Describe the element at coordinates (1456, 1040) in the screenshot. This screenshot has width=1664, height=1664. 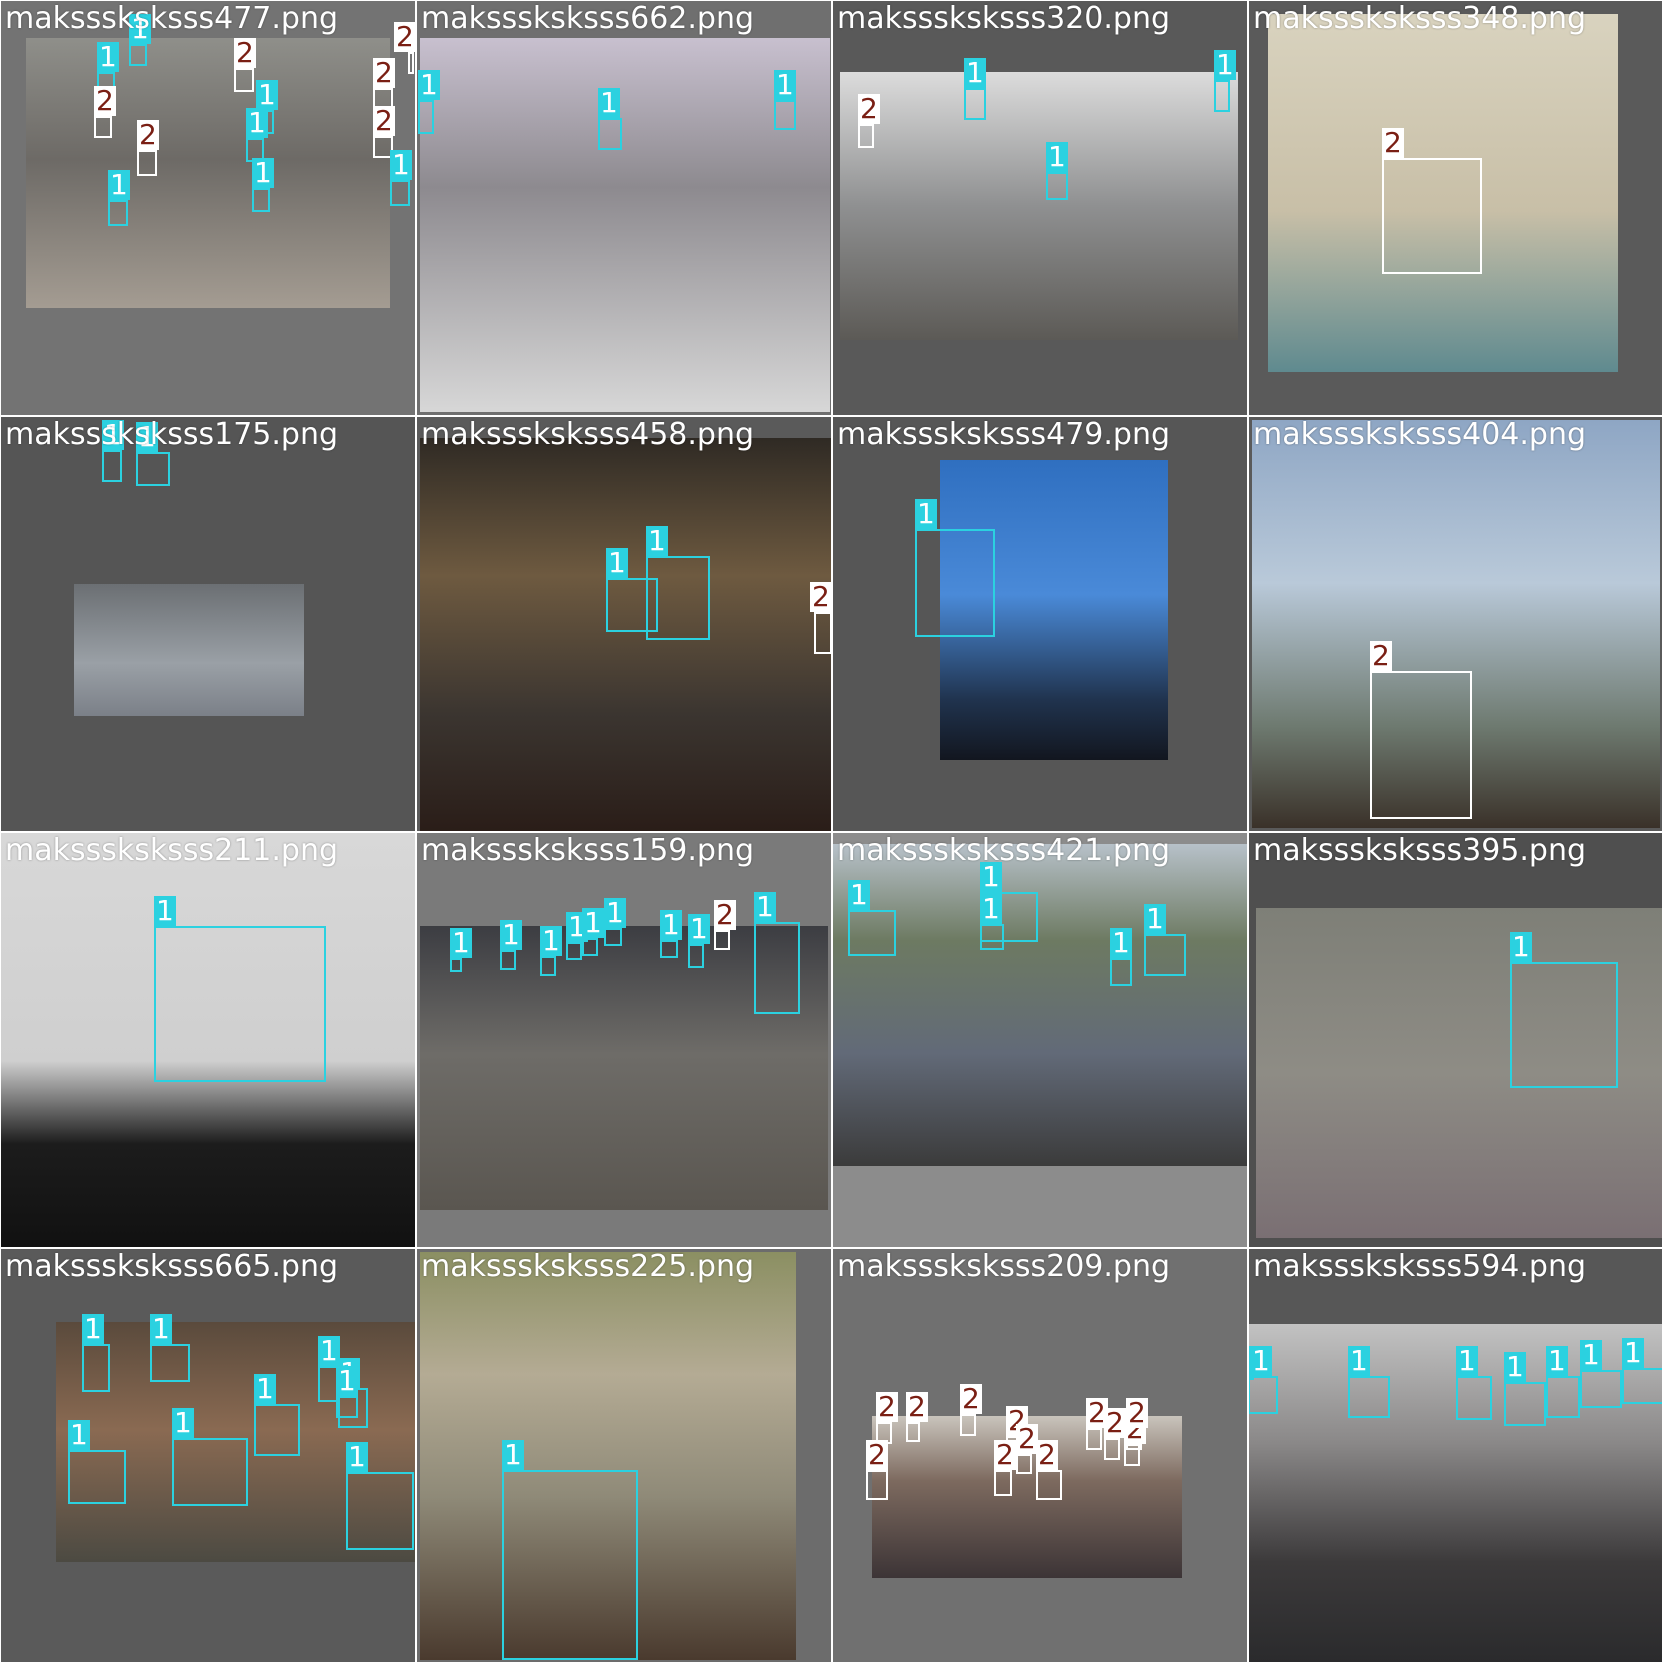
I see `mosaic-tile: 1 maksssksksss395.png` at that location.